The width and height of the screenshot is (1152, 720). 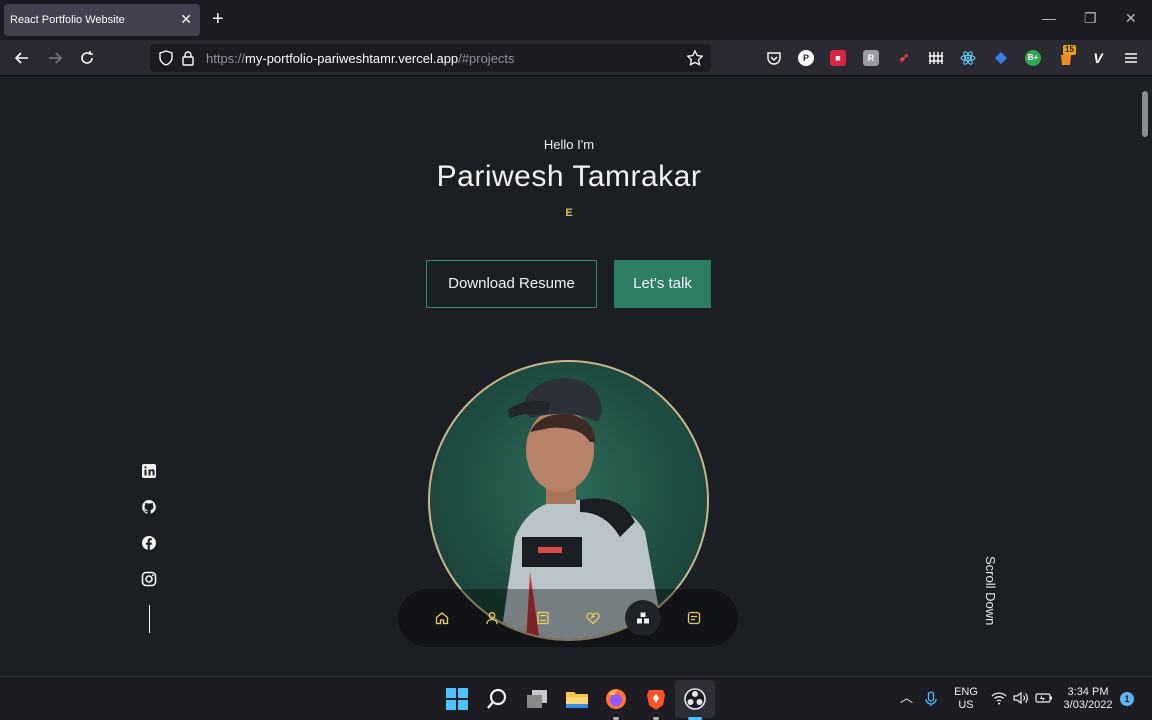 I want to click on task-view-icon, so click(x=537, y=699).